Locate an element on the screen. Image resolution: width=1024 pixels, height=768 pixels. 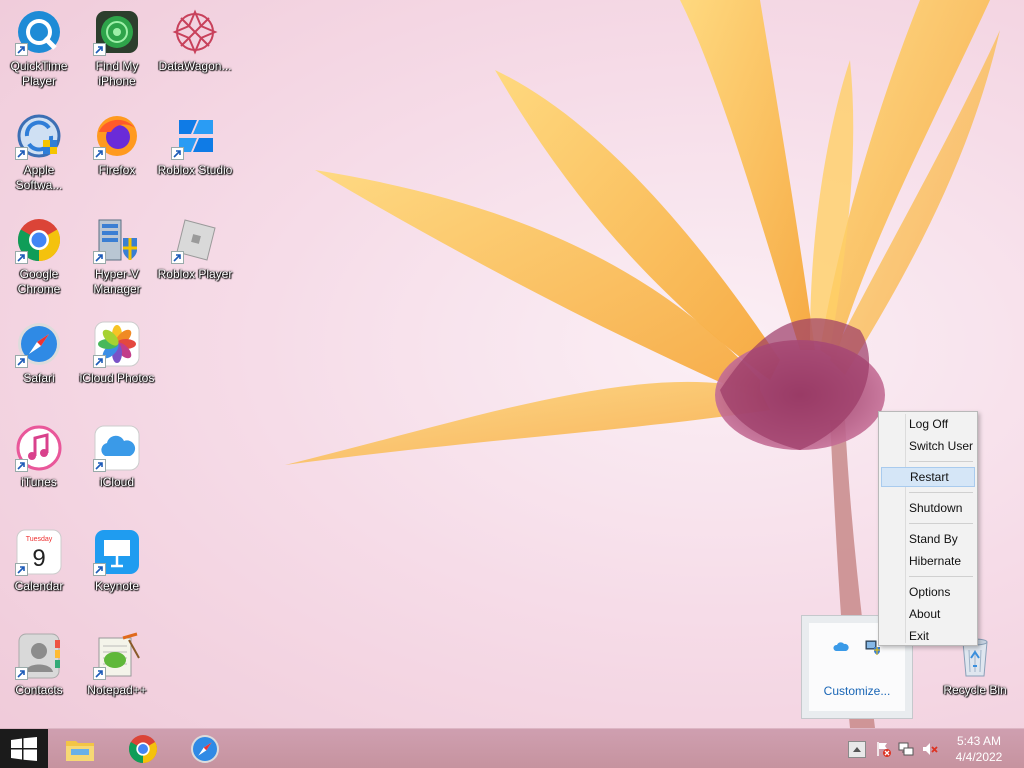
datawagon-icon is located at coordinates (195, 32).